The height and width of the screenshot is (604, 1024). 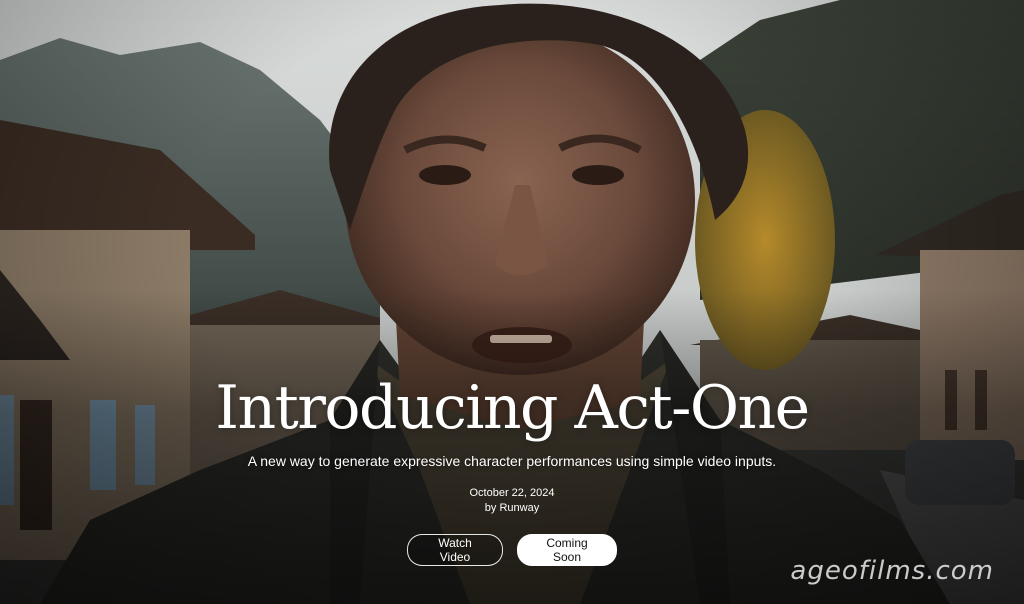 I want to click on page-title: Introducing Act-One, so click(x=512, y=408).